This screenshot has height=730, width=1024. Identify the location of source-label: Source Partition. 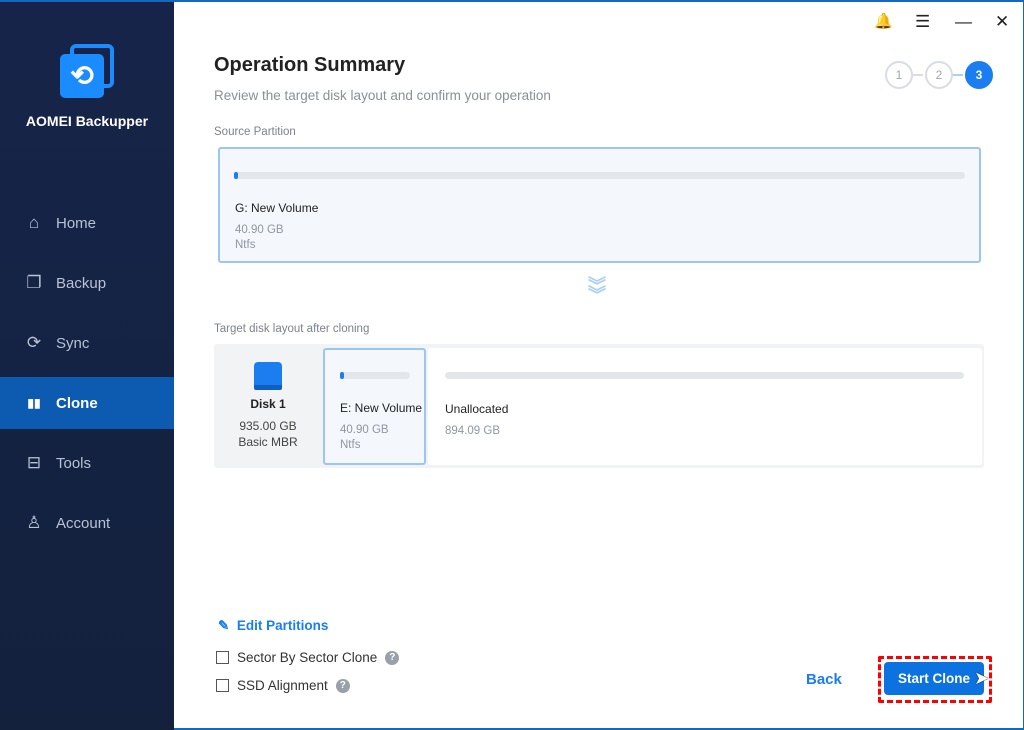
(255, 132).